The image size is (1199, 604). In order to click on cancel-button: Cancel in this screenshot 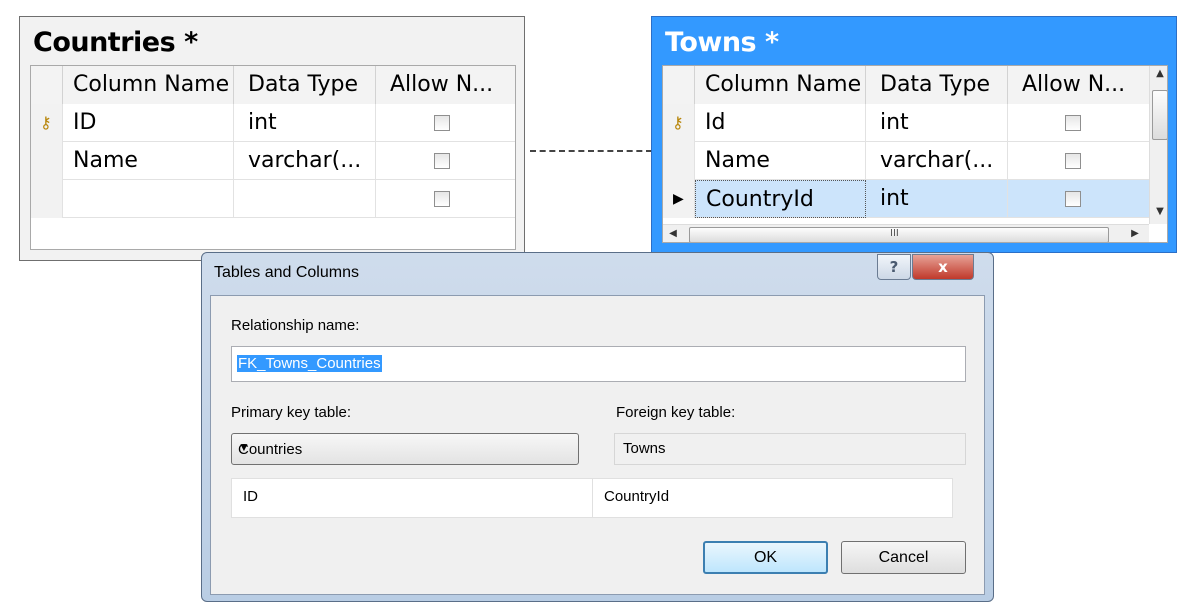, I will do `click(903, 557)`.